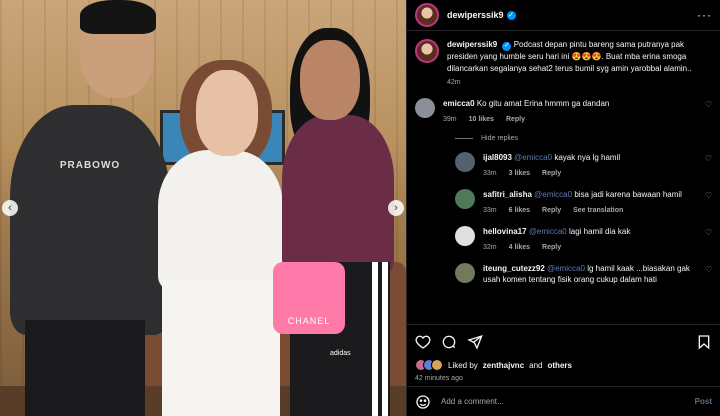 This screenshot has width=720, height=416. What do you see at coordinates (429, 365) in the screenshot?
I see `liker-avatars` at bounding box center [429, 365].